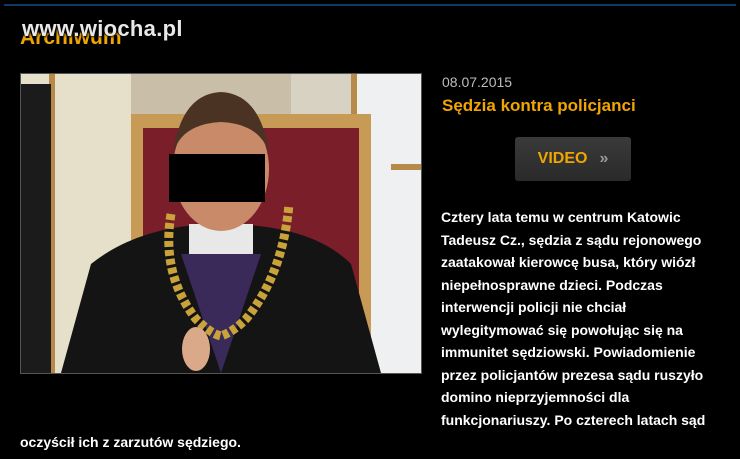 The width and height of the screenshot is (740, 459). What do you see at coordinates (539, 106) in the screenshot?
I see `article-title-link: Sędzia kontra policjanci` at bounding box center [539, 106].